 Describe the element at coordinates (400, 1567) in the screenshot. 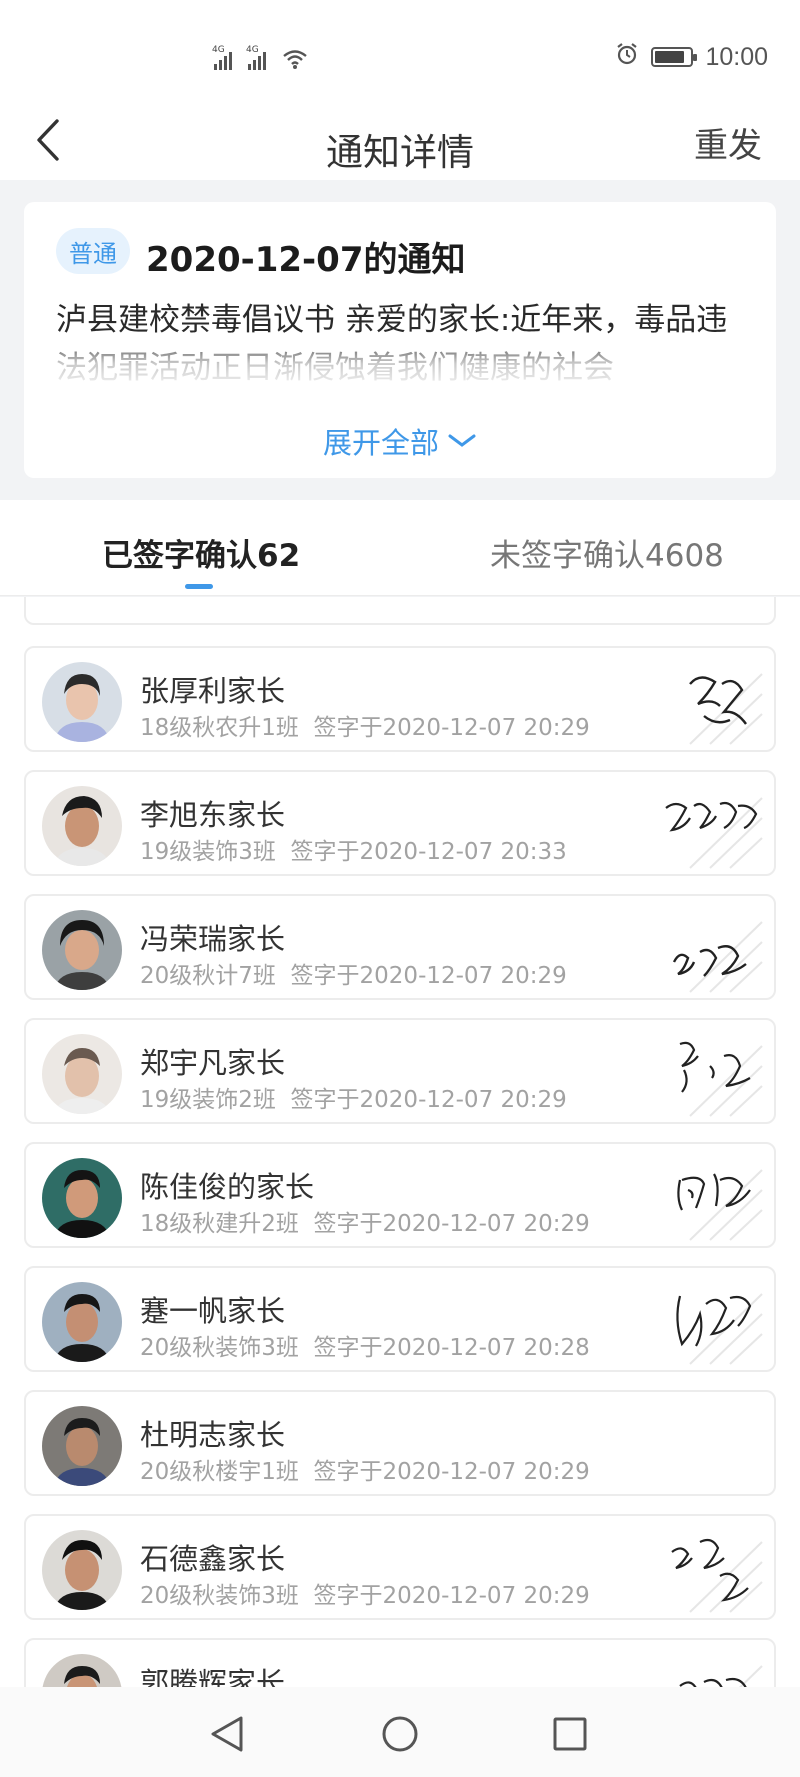

I see `list-item: 石德鑫家长 20级秋装饰3班 签字于2020-12-07 20:29` at that location.